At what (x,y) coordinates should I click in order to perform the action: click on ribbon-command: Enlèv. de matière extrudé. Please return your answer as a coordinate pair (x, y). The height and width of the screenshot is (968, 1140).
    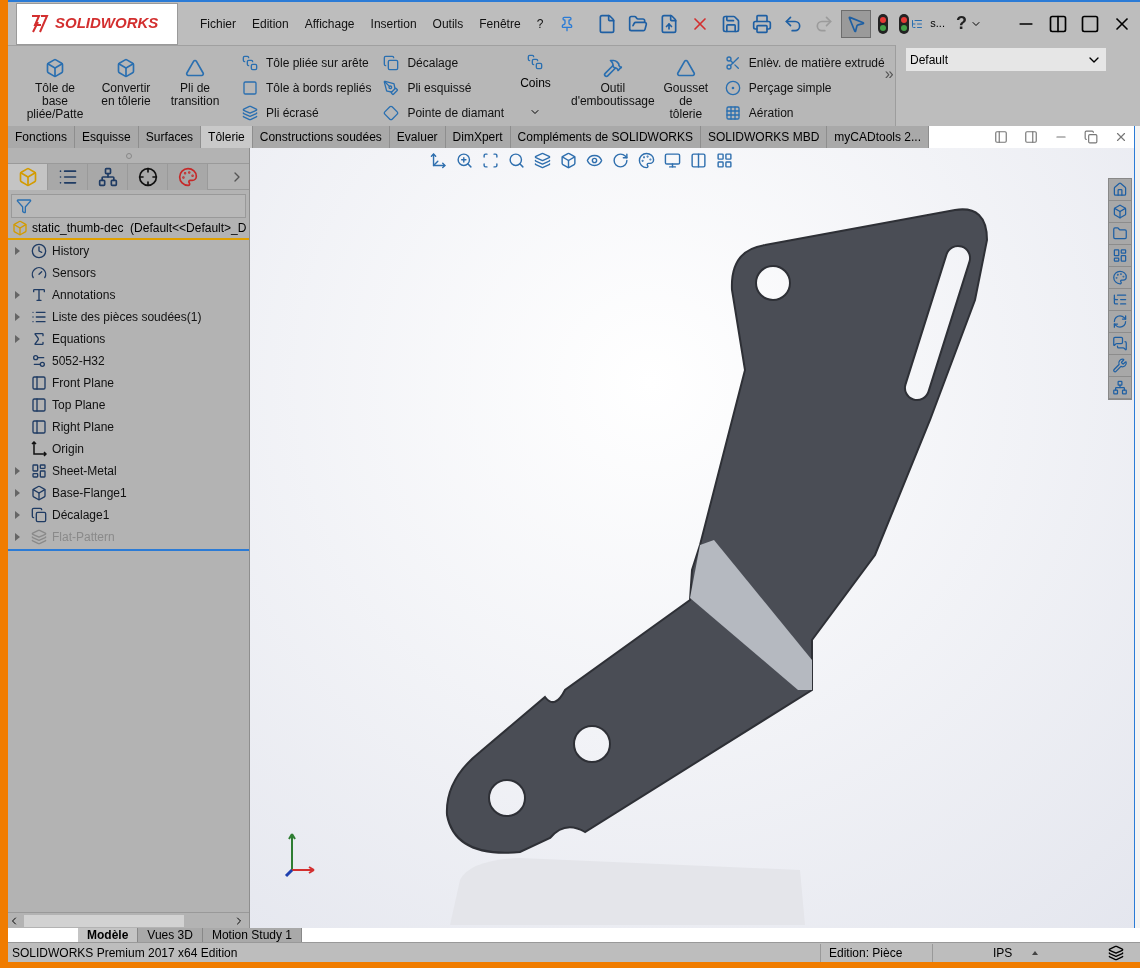
    Looking at the image, I should click on (804, 63).